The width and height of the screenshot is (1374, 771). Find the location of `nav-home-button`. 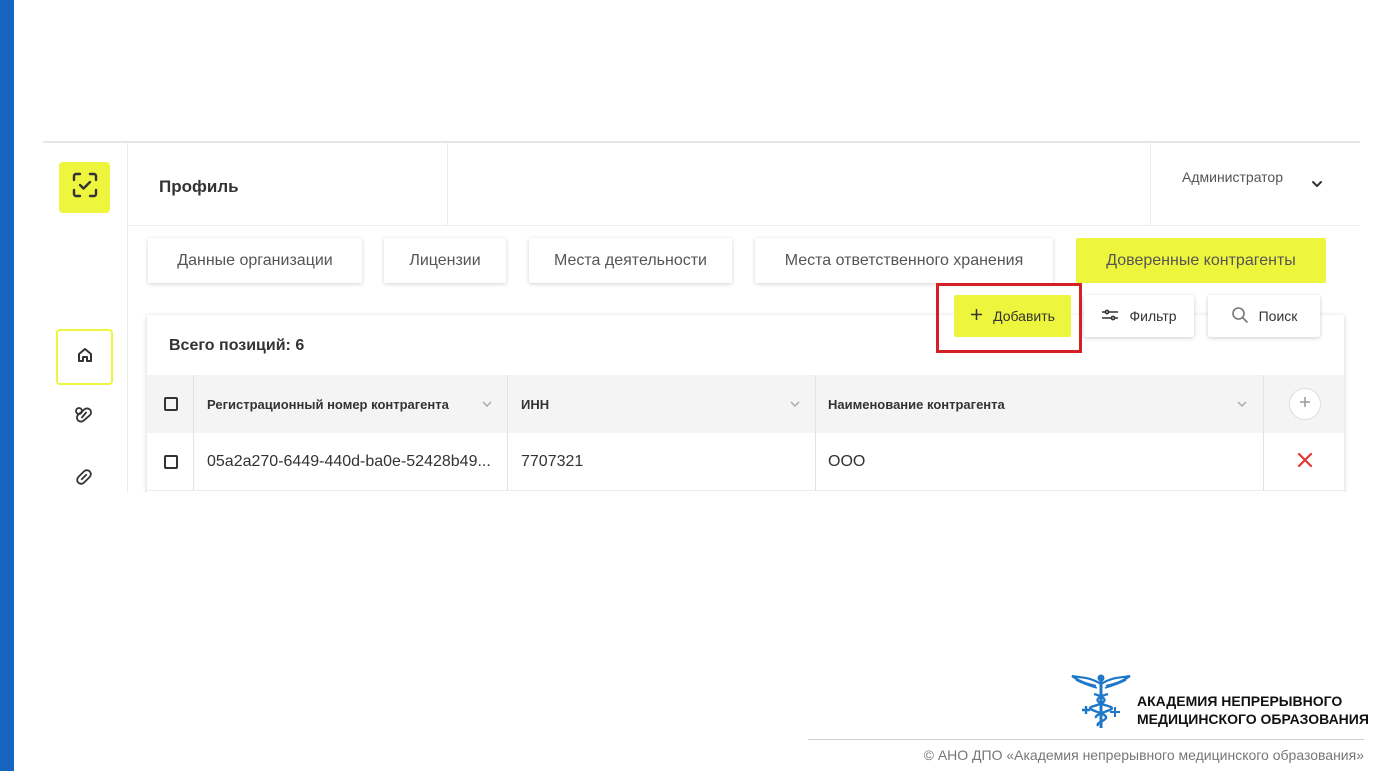

nav-home-button is located at coordinates (84, 357).